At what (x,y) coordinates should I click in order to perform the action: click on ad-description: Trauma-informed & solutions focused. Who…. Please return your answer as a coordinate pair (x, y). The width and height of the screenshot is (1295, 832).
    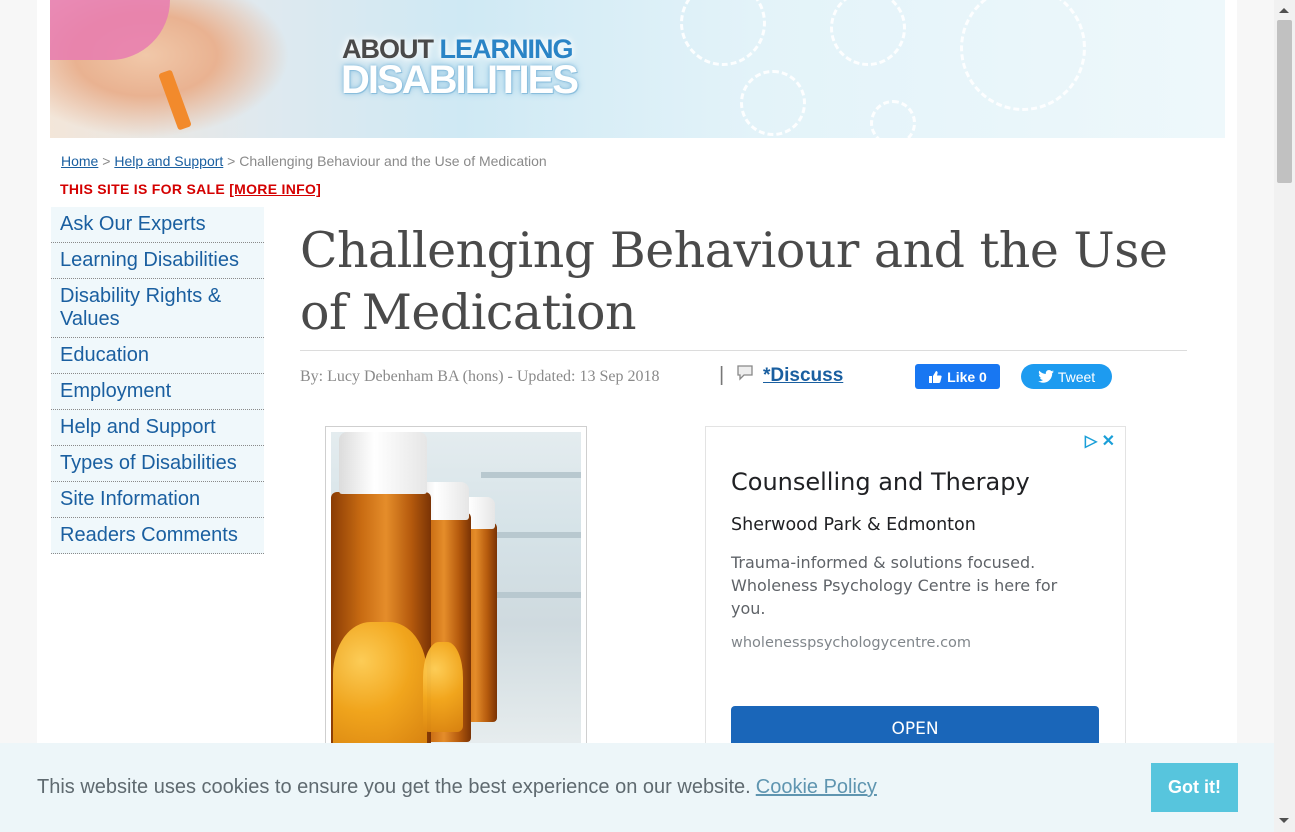
    Looking at the image, I should click on (894, 585).